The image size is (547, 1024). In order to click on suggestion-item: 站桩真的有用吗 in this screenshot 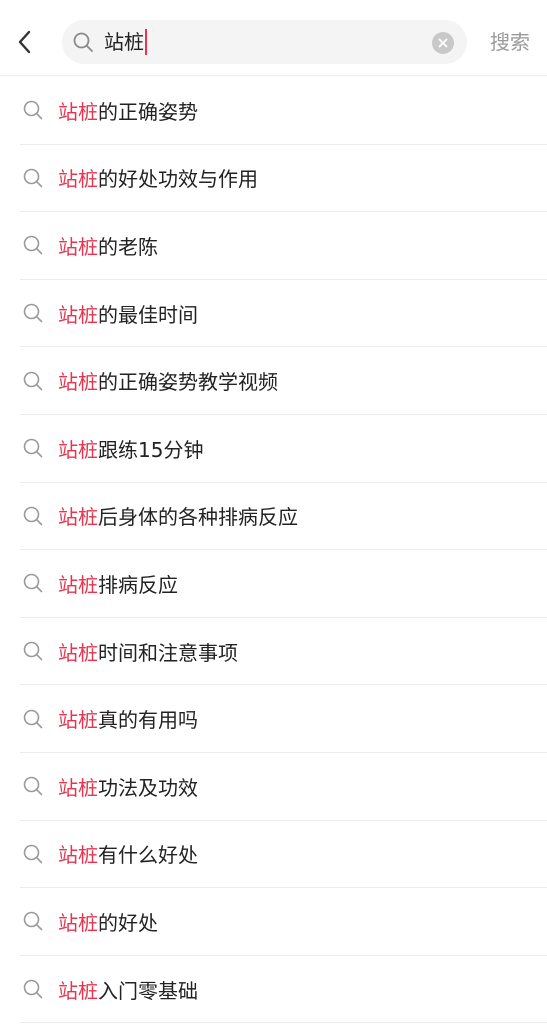, I will do `click(283, 719)`.